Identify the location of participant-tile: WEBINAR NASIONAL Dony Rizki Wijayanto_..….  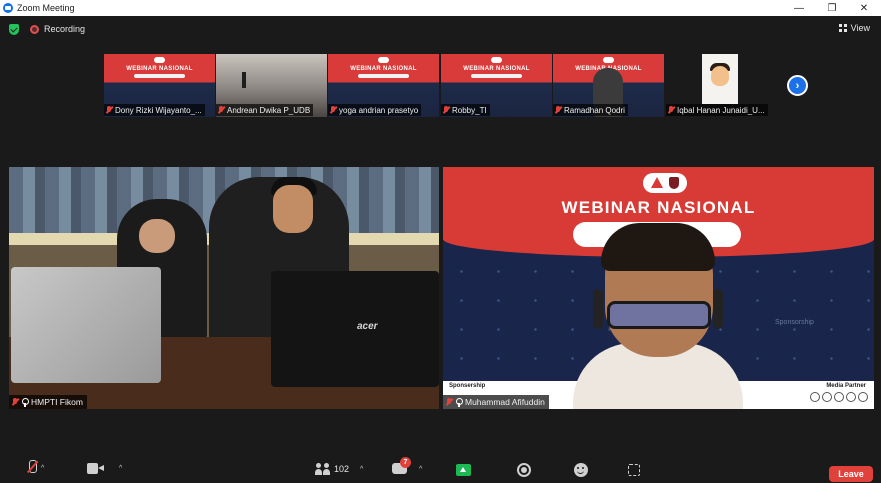
(159, 85).